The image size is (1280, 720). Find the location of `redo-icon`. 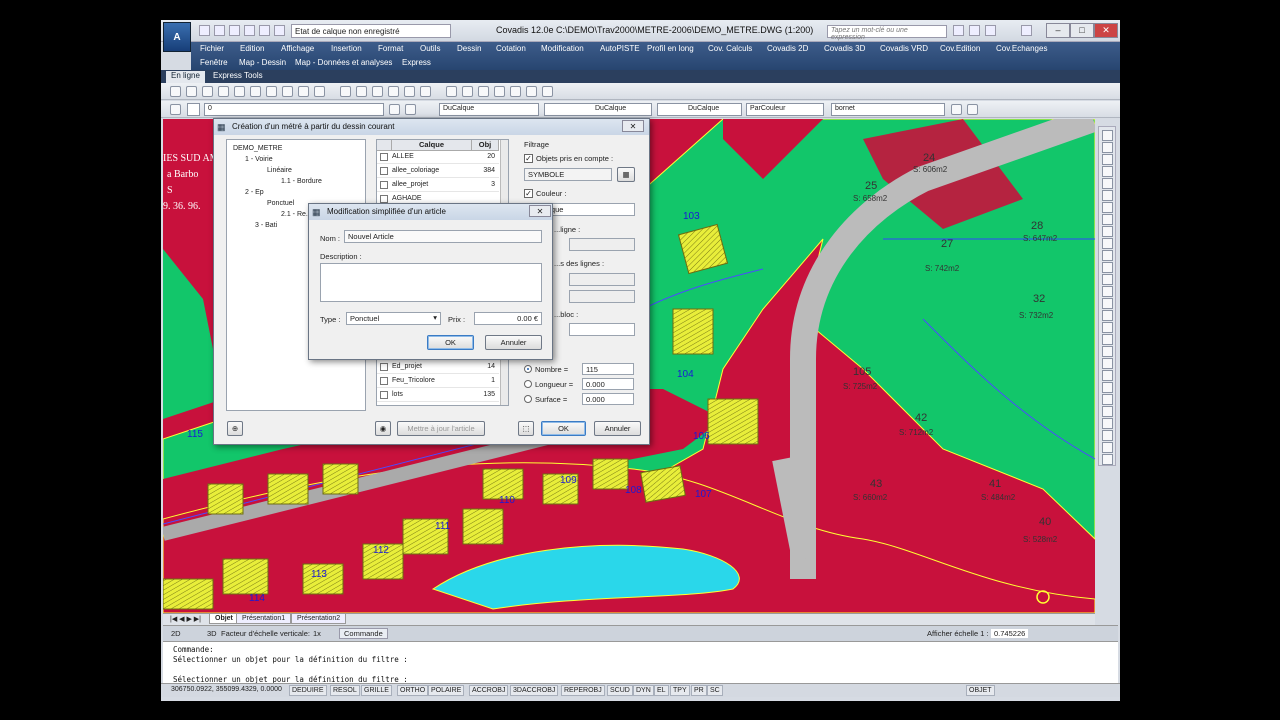

redo-icon is located at coordinates (264, 30).